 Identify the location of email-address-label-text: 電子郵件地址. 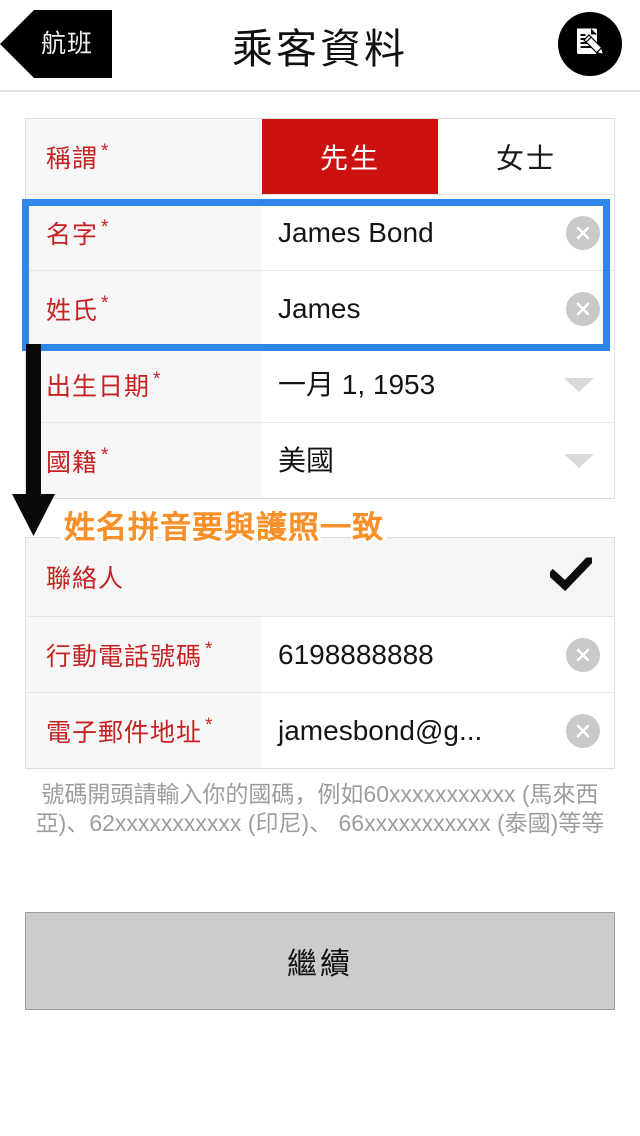
(124, 732).